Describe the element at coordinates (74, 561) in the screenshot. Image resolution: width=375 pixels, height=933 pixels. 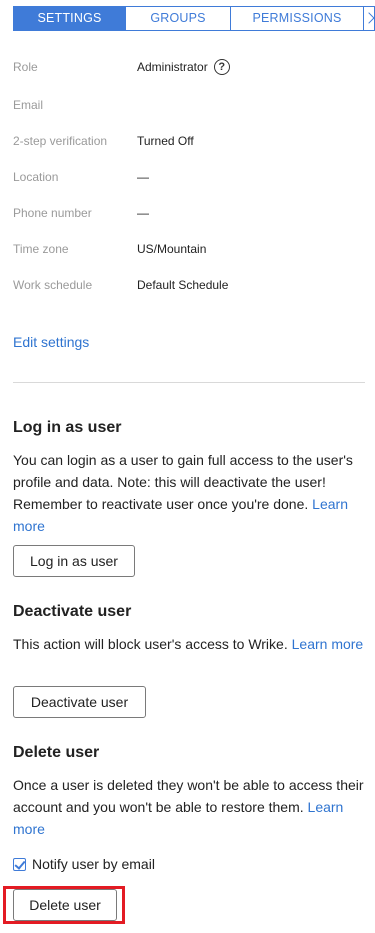
I see `login-as-user-button: Log in as user` at that location.